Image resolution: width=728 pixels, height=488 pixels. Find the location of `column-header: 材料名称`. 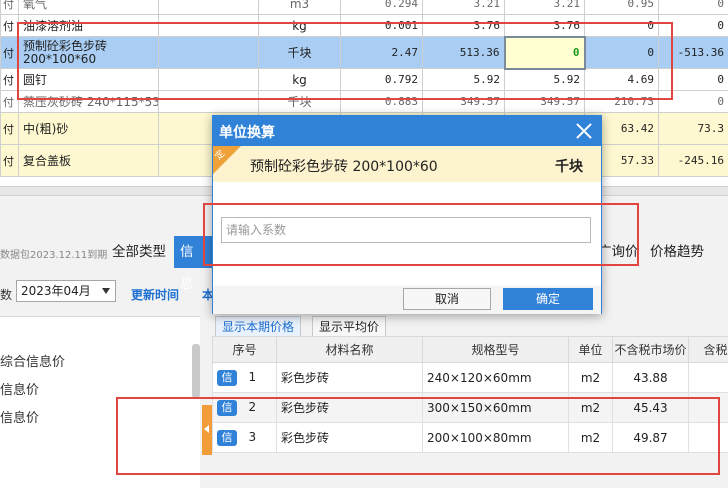

column-header: 材料名称 is located at coordinates (349, 349).